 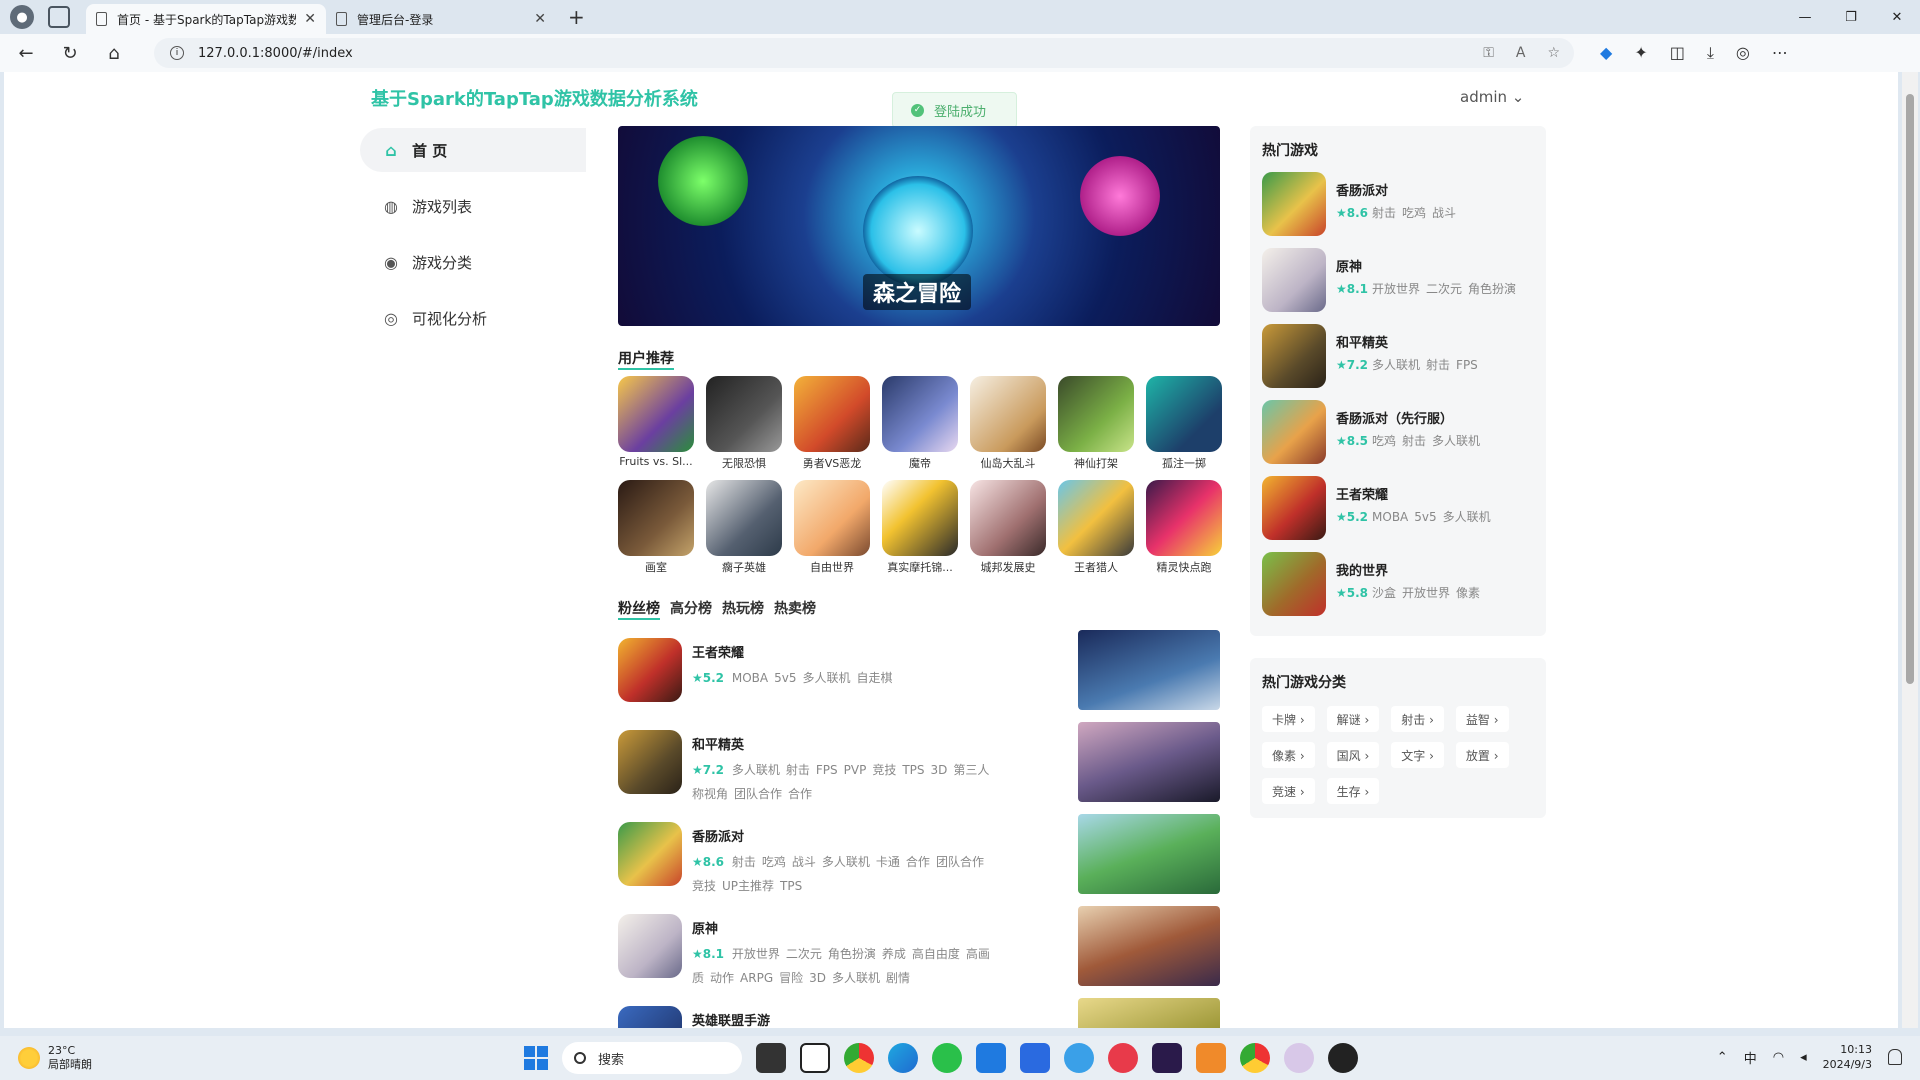 I want to click on sidebar-item-game-category: ◉ 游戏分类, so click(x=473, y=262).